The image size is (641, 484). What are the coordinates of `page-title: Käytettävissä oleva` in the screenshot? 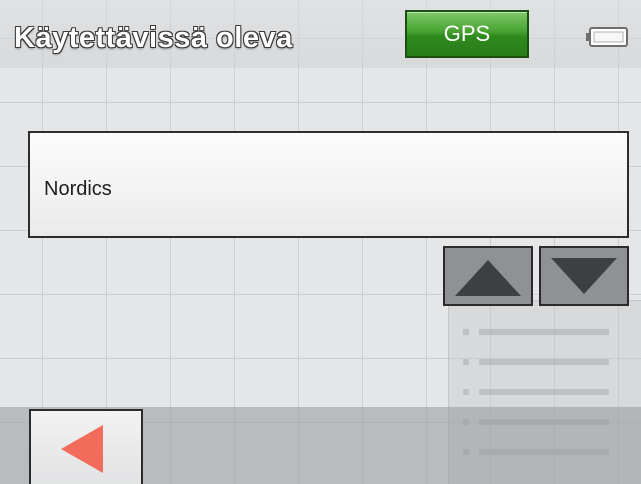 It's located at (153, 38).